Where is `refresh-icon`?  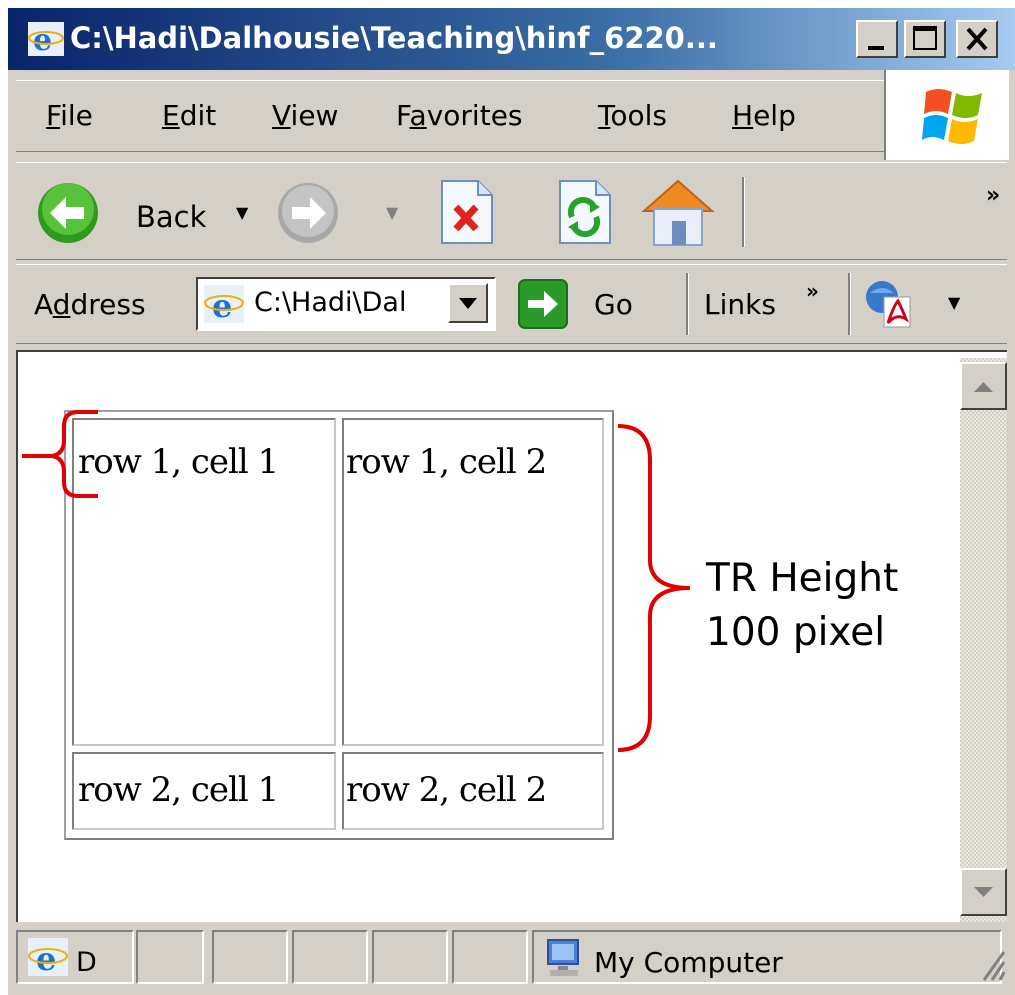
refresh-icon is located at coordinates (585, 212).